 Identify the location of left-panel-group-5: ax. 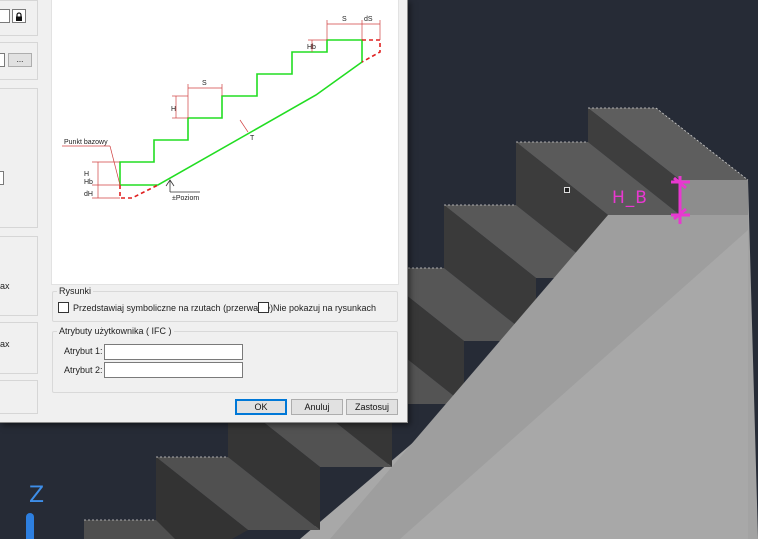
(19, 348).